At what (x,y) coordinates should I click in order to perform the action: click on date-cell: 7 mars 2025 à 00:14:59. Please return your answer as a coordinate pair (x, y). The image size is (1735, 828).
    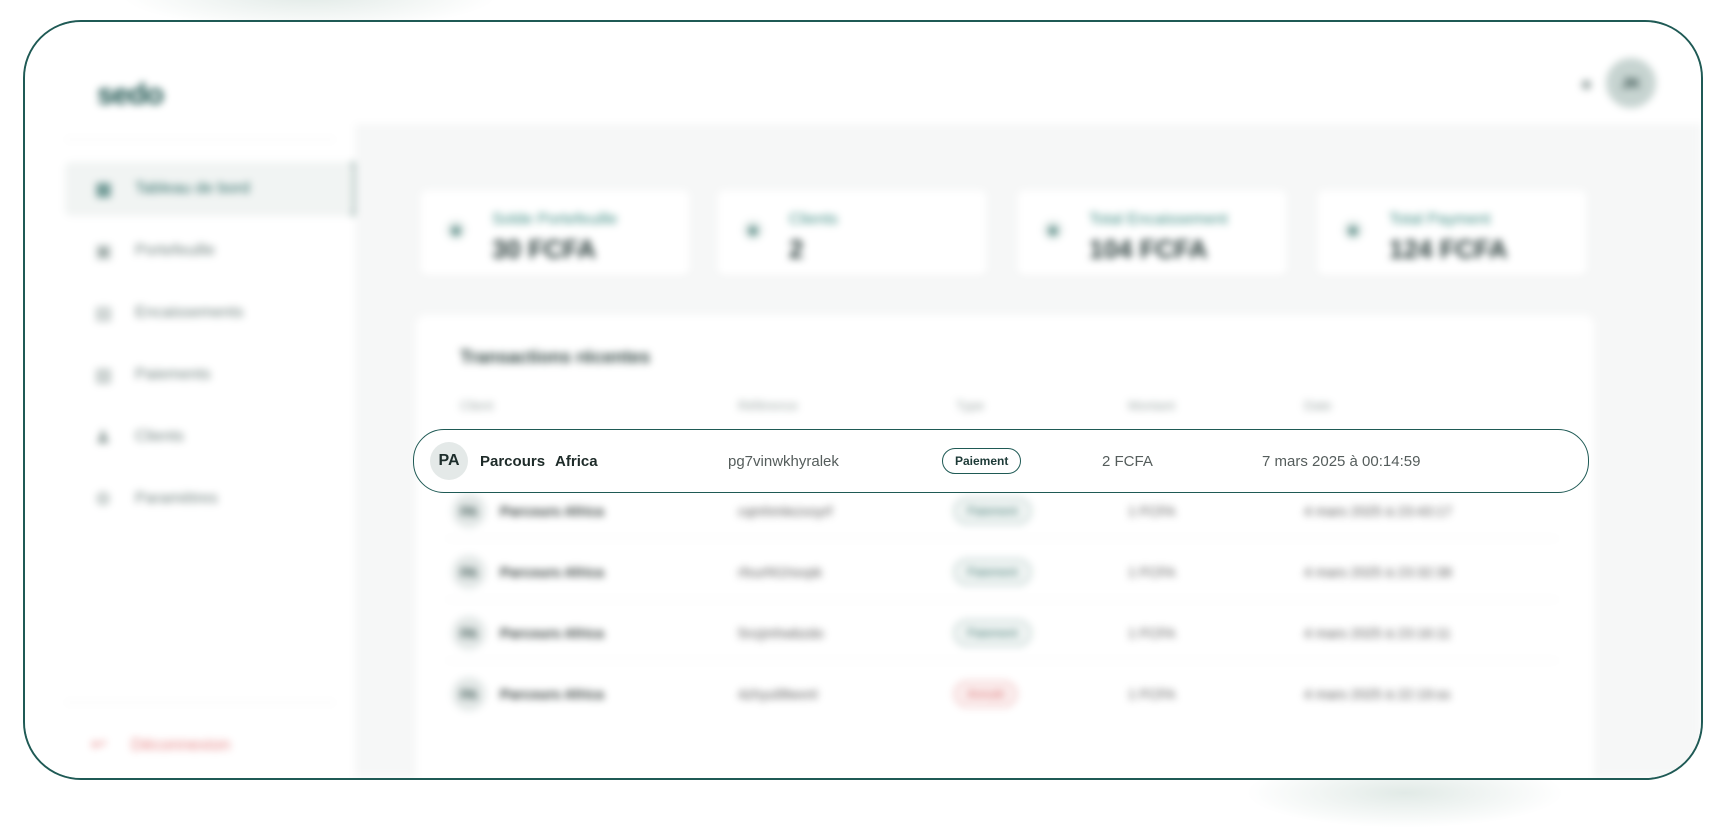
    Looking at the image, I should click on (1341, 461).